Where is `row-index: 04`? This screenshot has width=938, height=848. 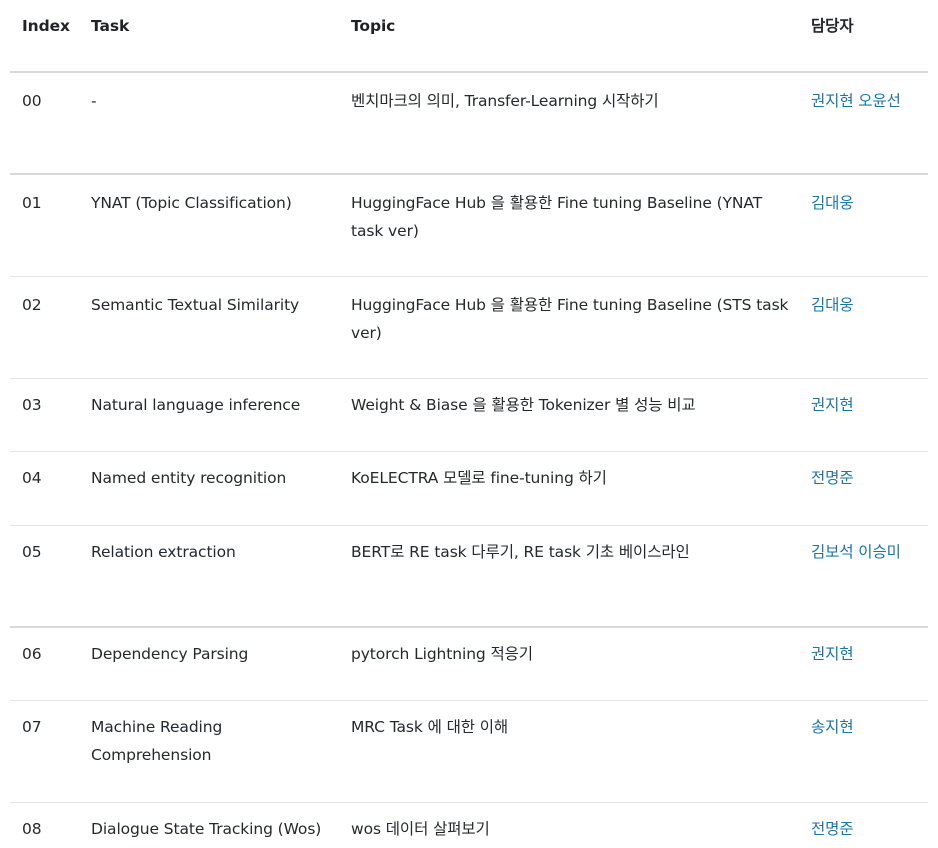 row-index: 04 is located at coordinates (32, 478).